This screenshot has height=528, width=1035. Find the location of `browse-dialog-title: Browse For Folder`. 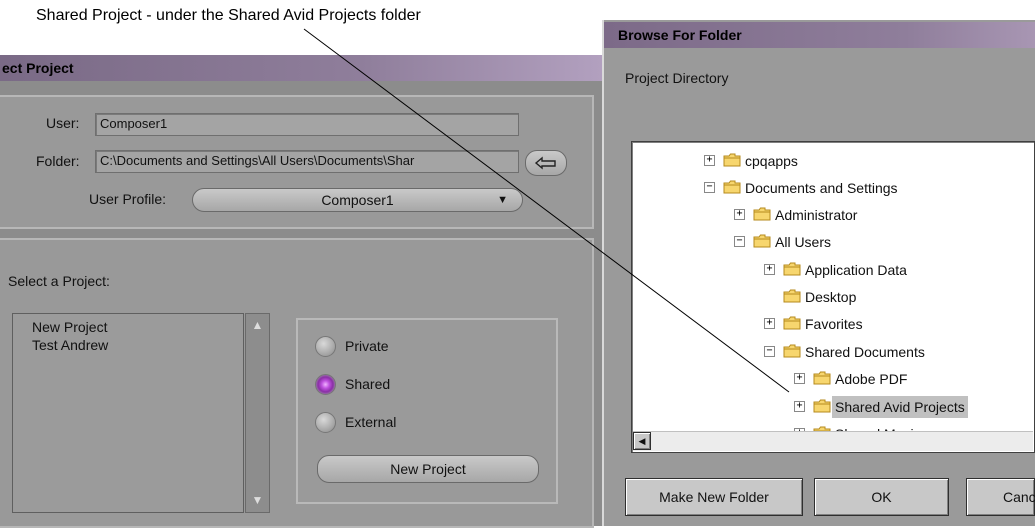

browse-dialog-title: Browse For Folder is located at coordinates (819, 35).